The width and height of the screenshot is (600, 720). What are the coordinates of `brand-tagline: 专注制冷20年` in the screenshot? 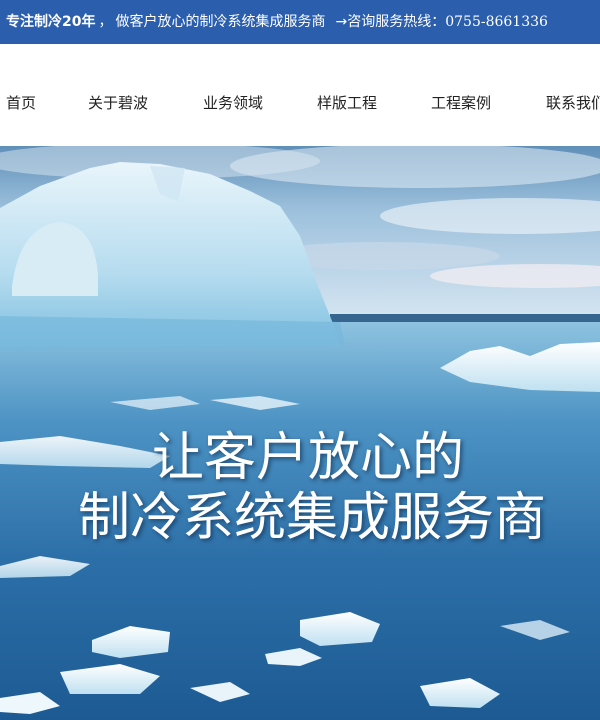 It's located at (51, 22).